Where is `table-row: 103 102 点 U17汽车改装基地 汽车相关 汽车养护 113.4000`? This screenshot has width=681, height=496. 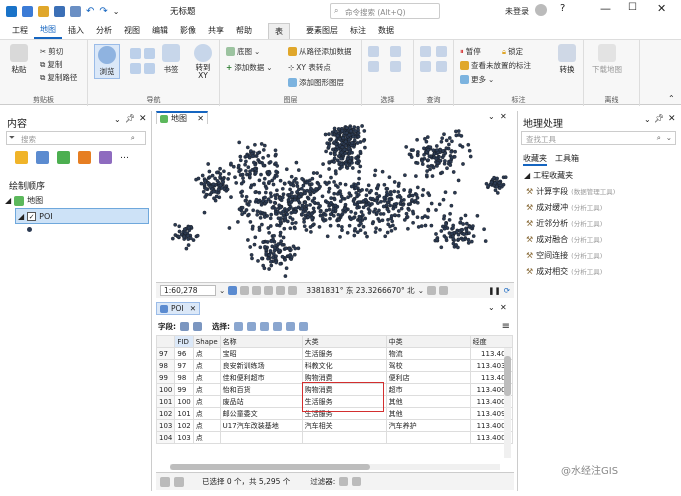
table-row: 103 102 点 U17汽车改装基地 汽车相关 汽车养护 113.4000 is located at coordinates (334, 425).